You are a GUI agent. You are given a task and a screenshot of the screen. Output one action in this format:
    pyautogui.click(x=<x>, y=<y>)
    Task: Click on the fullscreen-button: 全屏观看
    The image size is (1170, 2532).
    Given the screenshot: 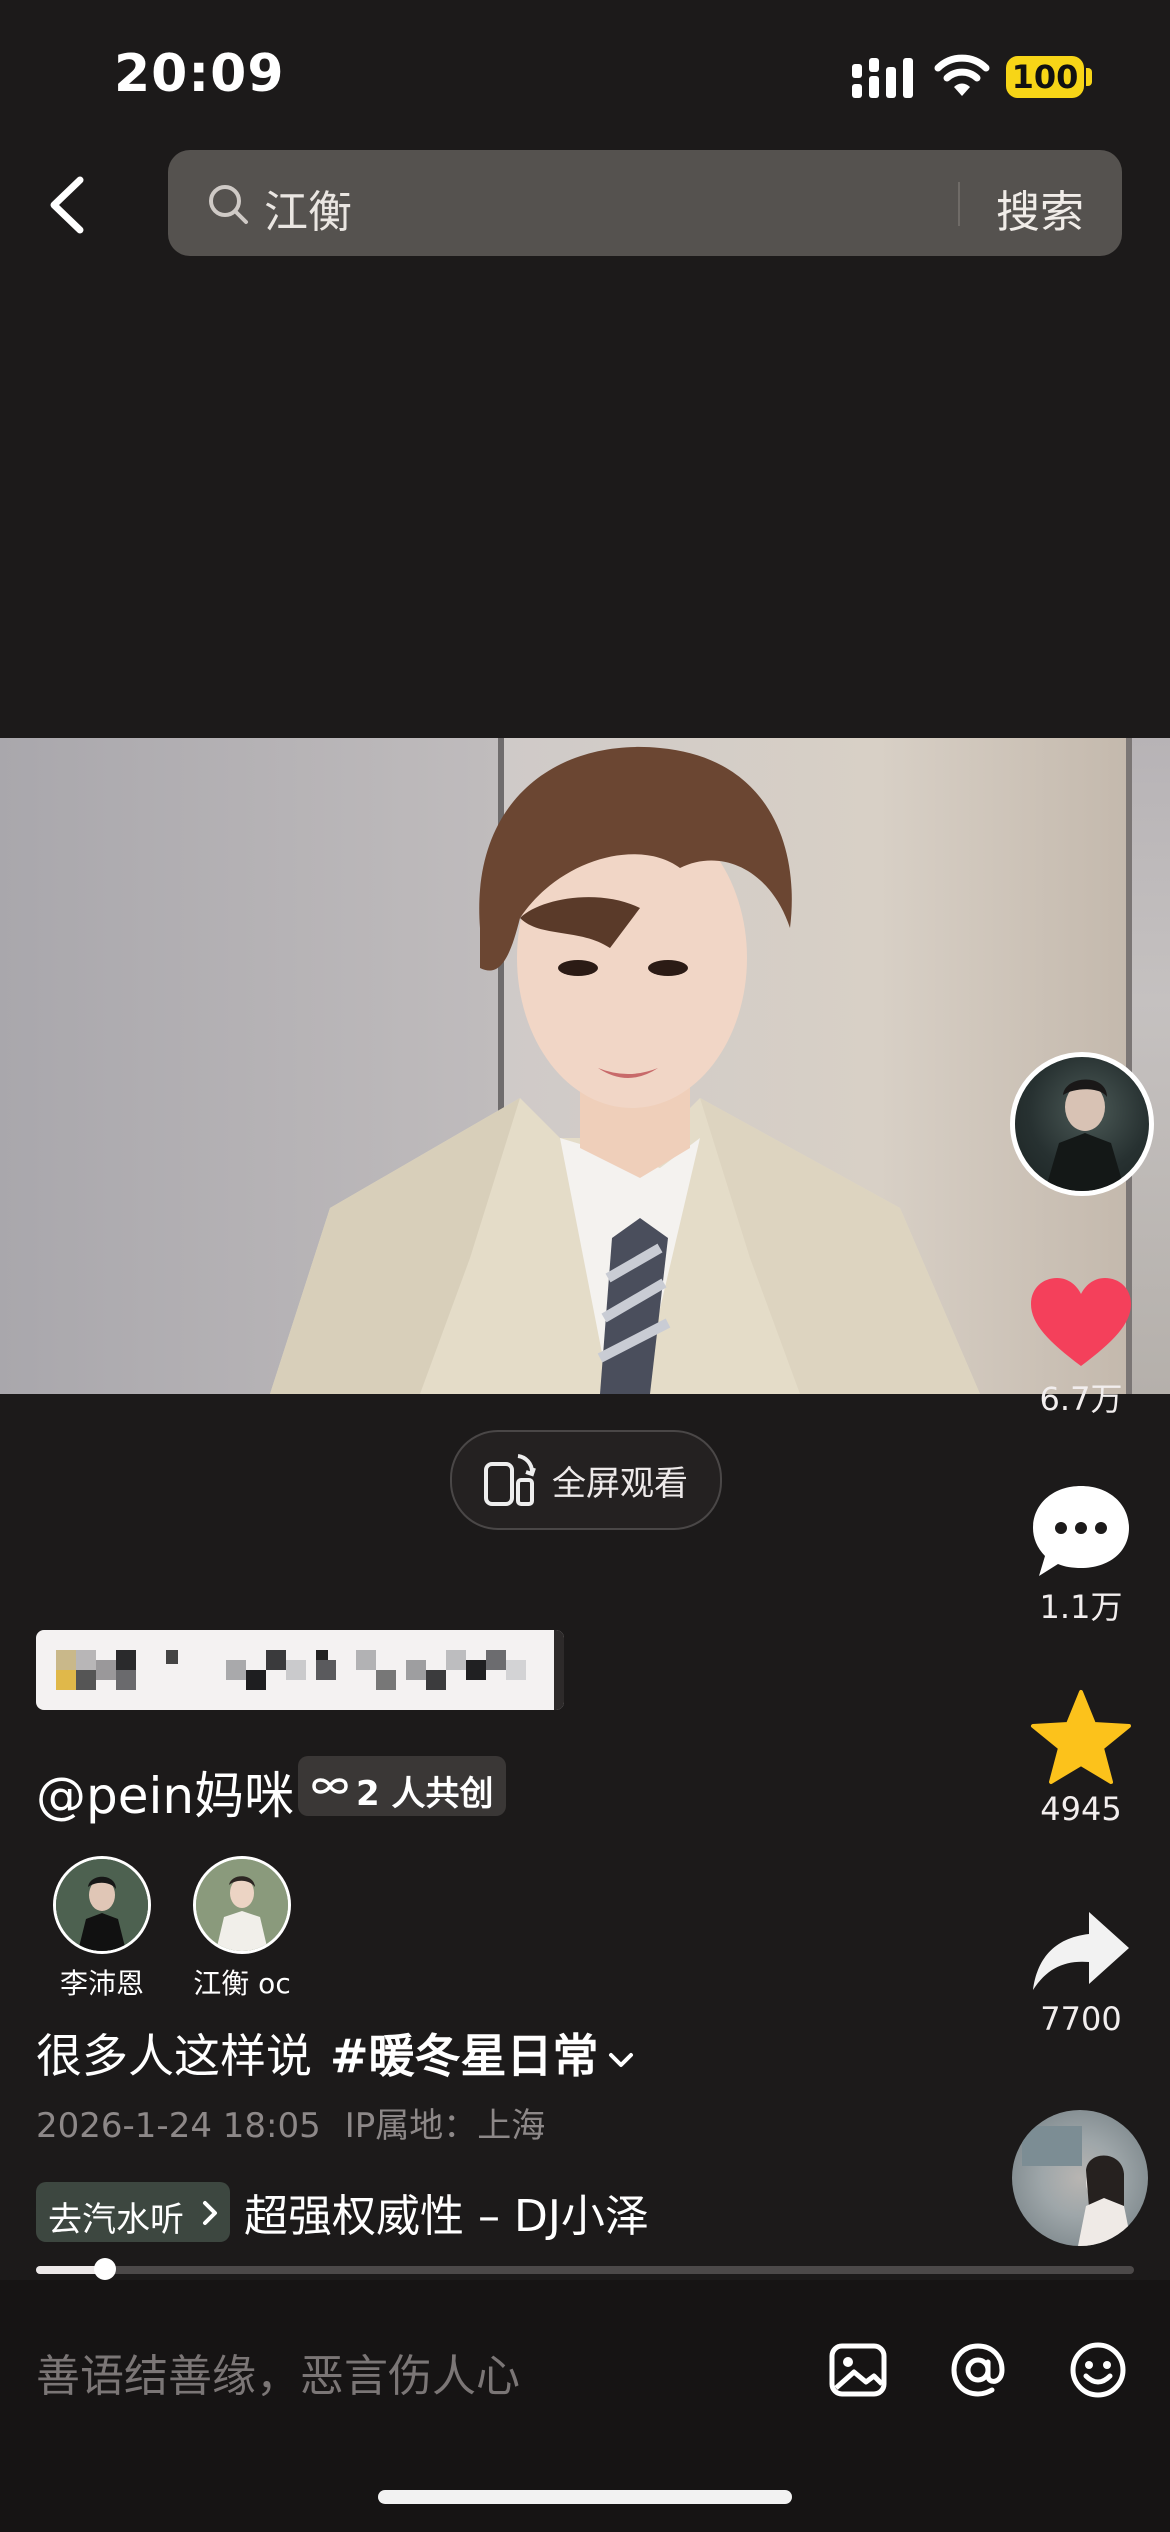 What is the action you would take?
    pyautogui.click(x=586, y=1480)
    